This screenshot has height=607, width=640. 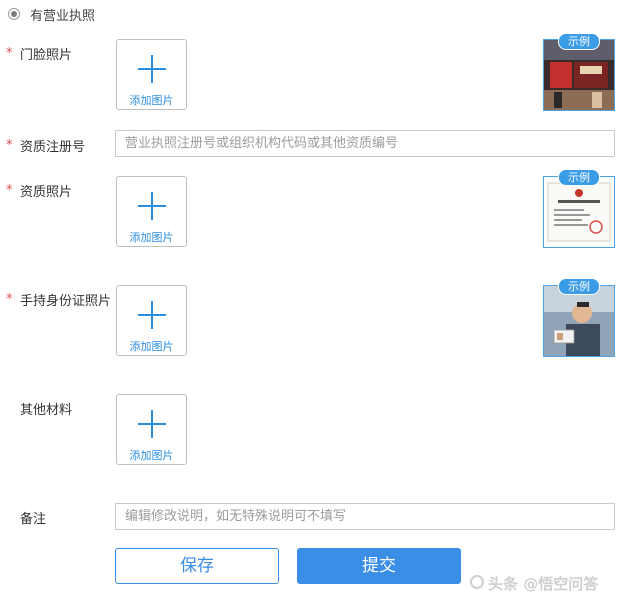 I want to click on other-materials-upload: 添加图片, so click(x=151, y=429).